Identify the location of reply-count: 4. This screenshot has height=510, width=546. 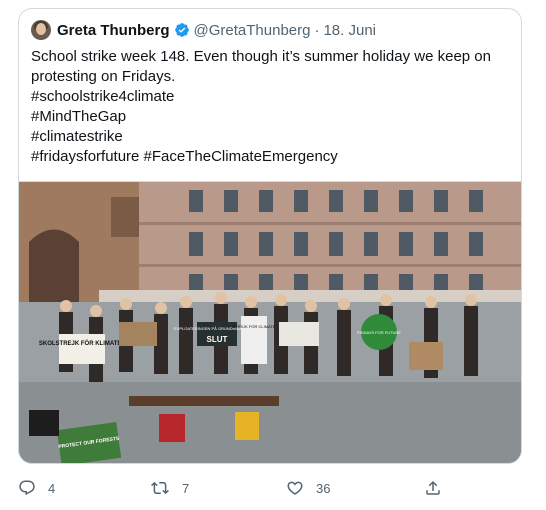
(52, 488).